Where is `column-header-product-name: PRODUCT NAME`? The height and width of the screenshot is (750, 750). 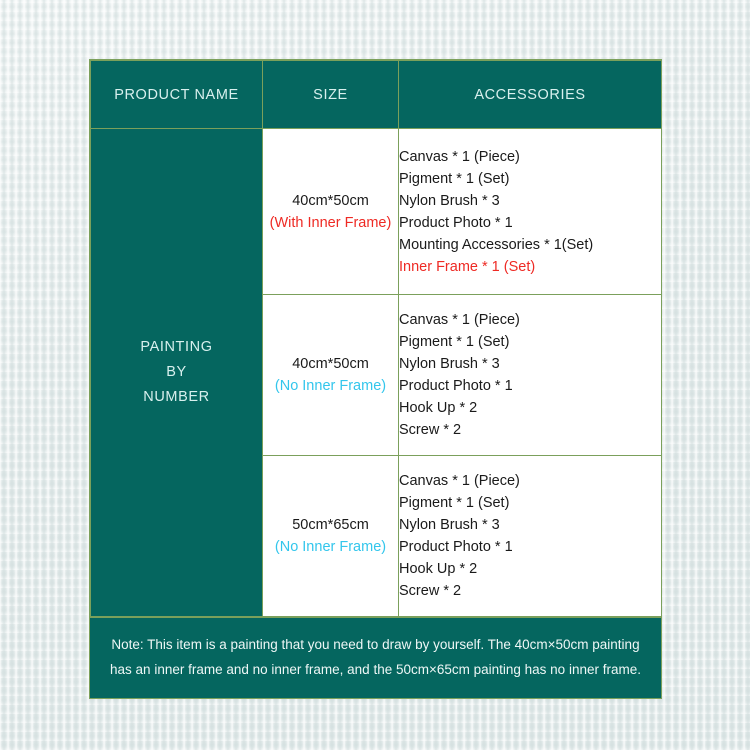 column-header-product-name: PRODUCT NAME is located at coordinates (176, 94).